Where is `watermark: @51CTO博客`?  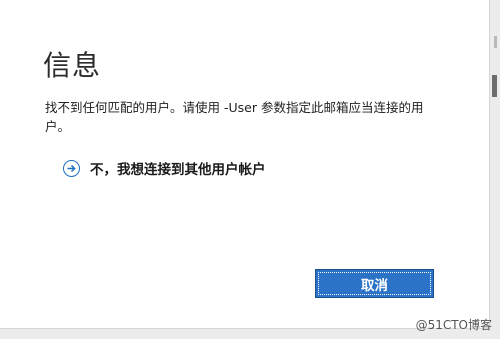 watermark: @51CTO博客 is located at coordinates (453, 325).